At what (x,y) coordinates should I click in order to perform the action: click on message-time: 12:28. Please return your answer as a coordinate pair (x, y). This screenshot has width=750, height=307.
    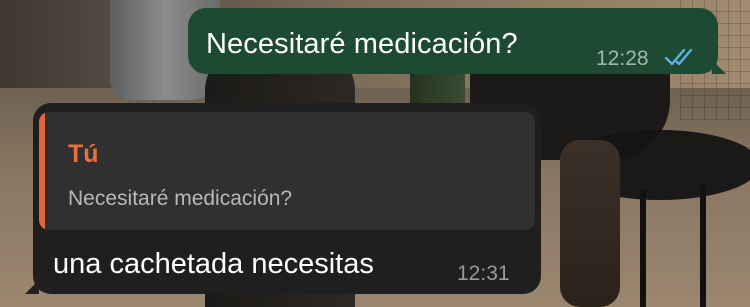
    Looking at the image, I should click on (622, 58).